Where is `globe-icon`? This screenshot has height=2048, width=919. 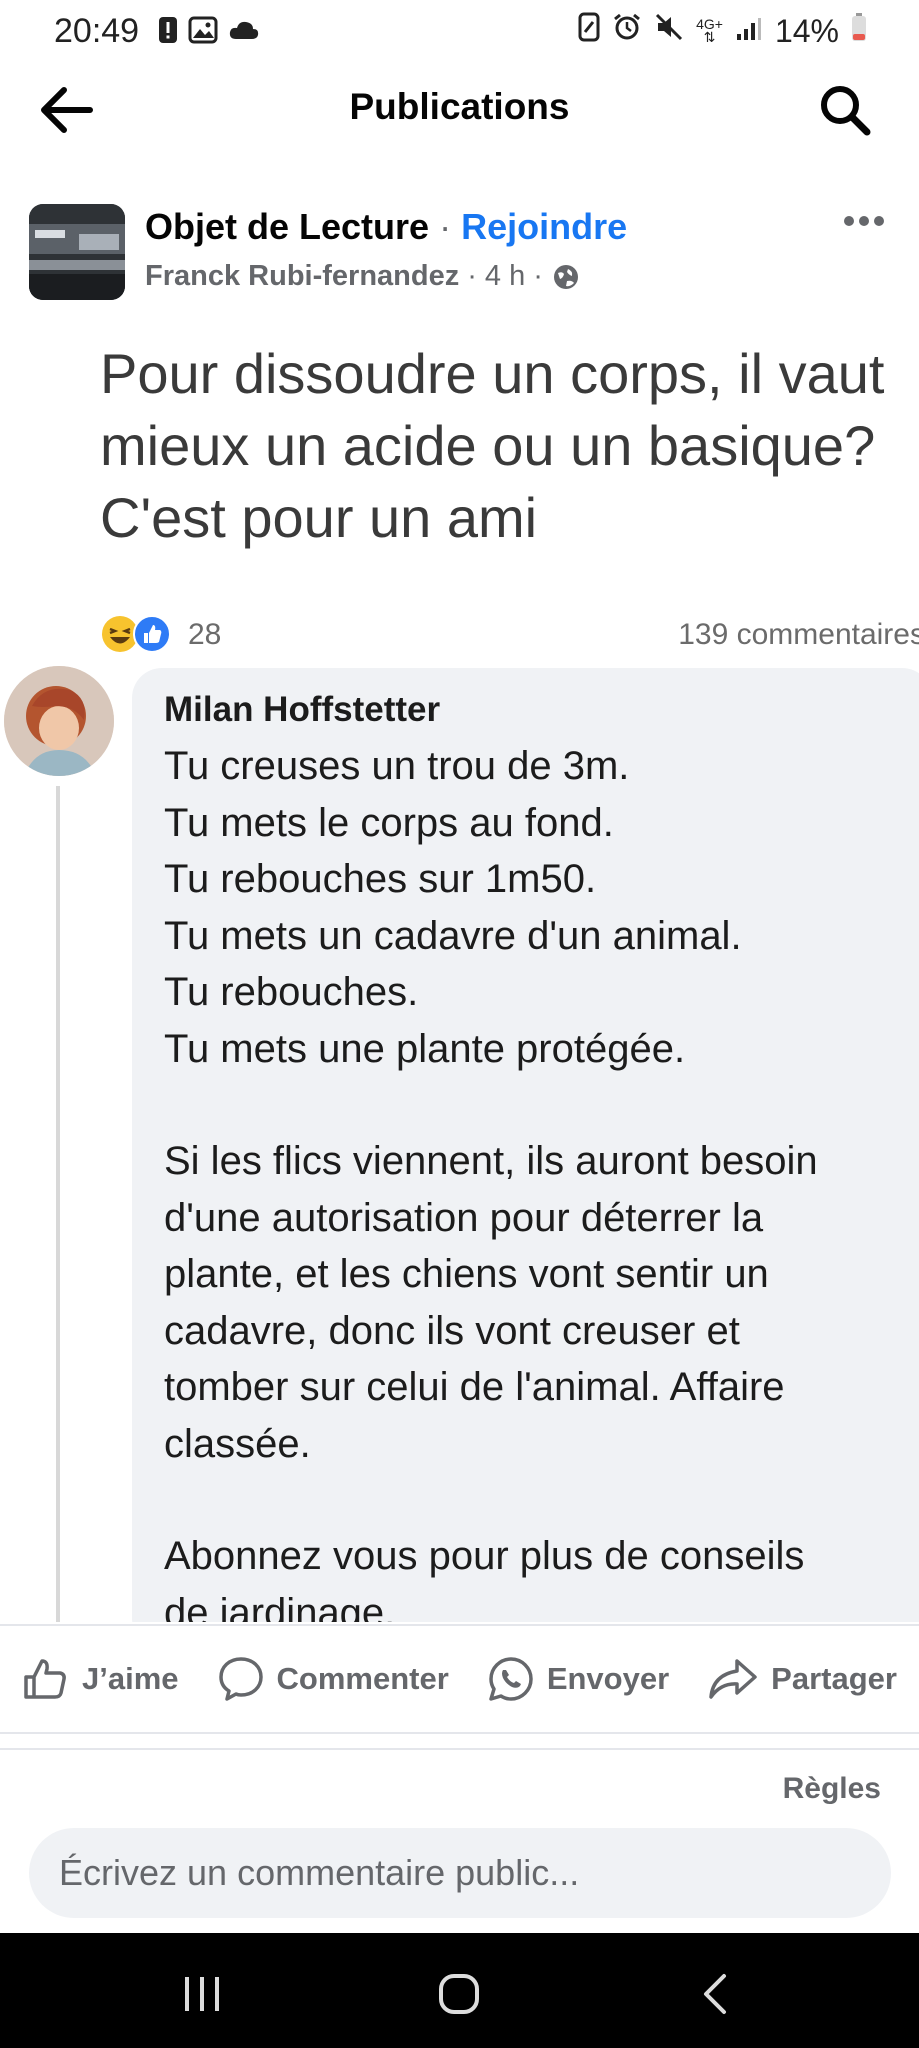 globe-icon is located at coordinates (565, 276).